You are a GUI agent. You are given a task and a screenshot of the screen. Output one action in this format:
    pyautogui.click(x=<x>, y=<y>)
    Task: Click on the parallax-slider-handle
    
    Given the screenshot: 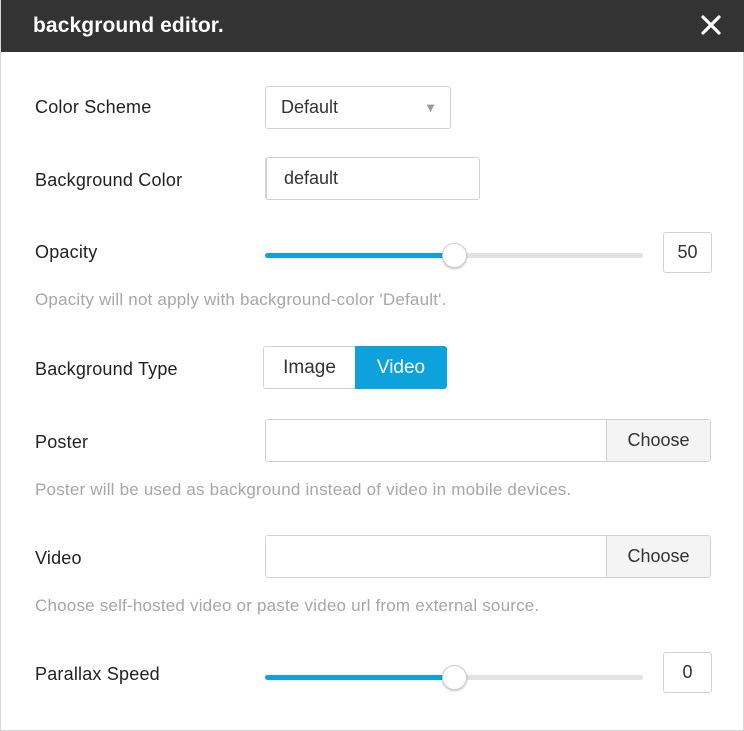 What is the action you would take?
    pyautogui.click(x=454, y=677)
    